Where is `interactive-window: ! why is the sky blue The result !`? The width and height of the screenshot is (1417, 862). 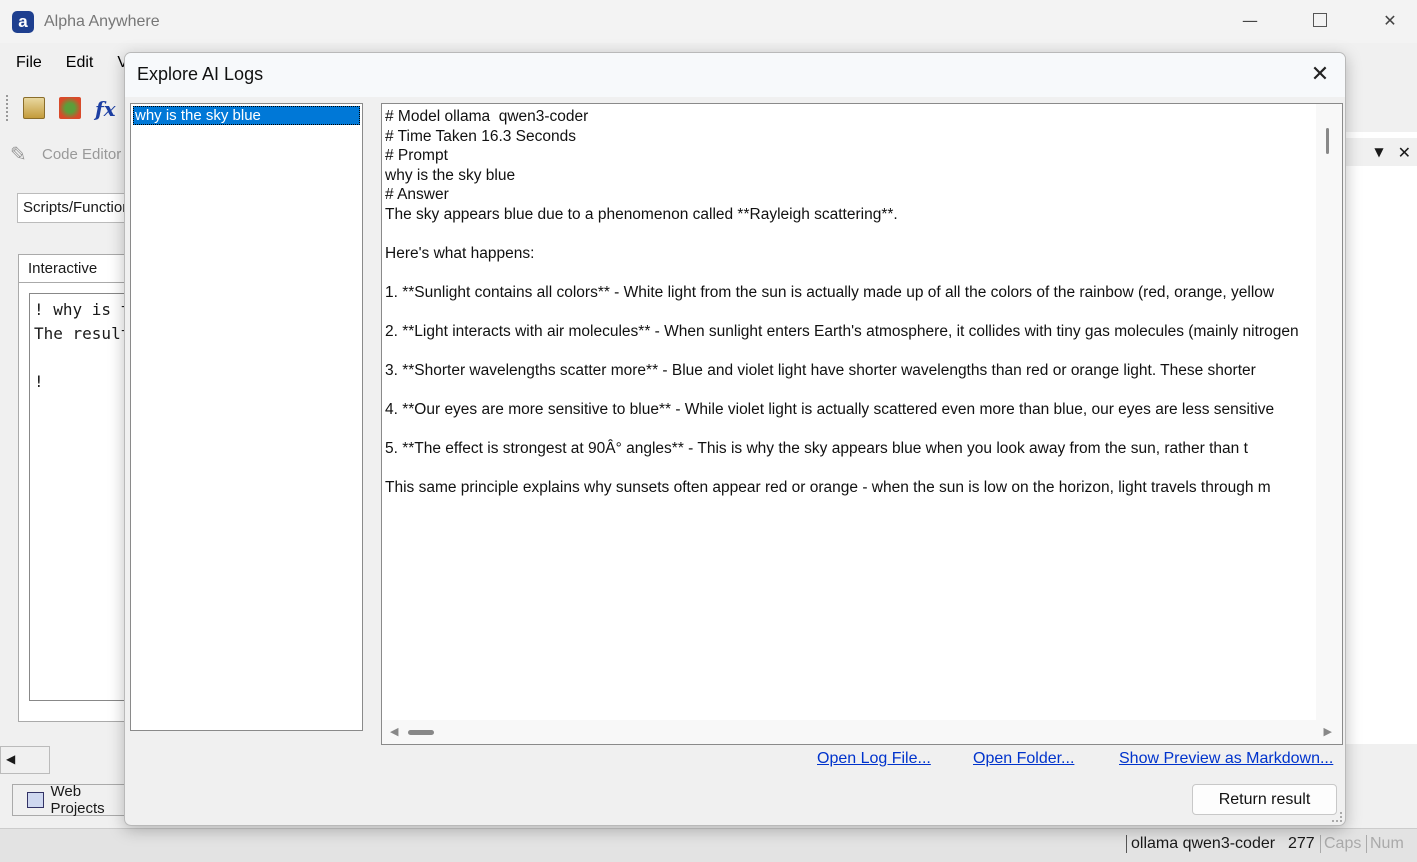
interactive-window: ! why is the sky blue The result ! is located at coordinates (78, 502).